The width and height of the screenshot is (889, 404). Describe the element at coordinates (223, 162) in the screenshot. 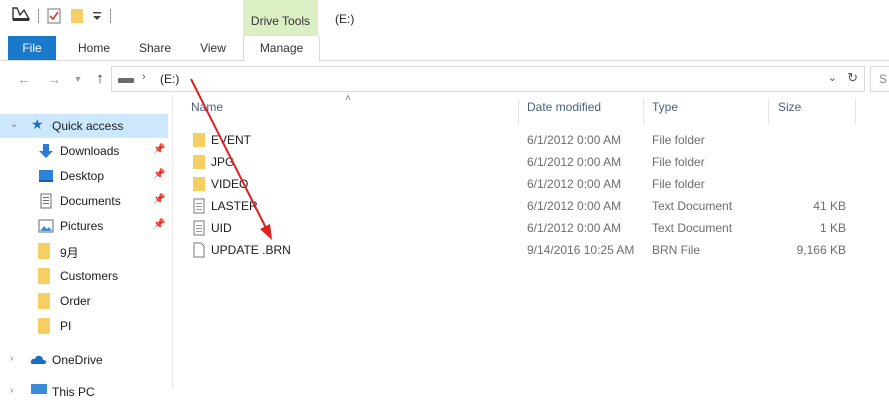

I see `file-name: JPG` at that location.